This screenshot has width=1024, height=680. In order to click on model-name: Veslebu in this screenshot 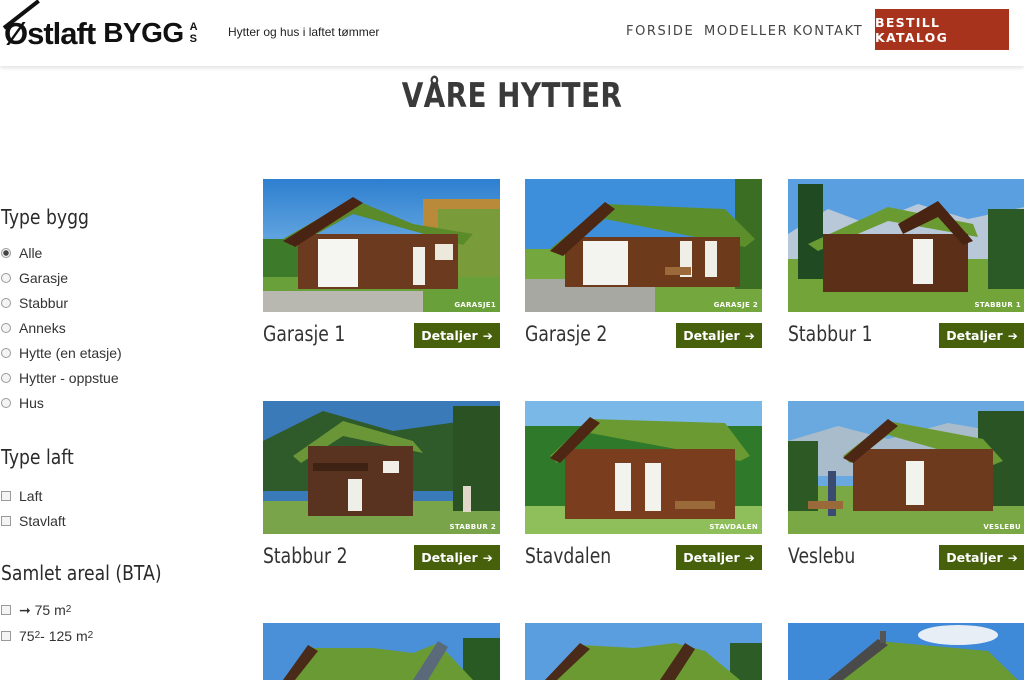, I will do `click(822, 556)`.